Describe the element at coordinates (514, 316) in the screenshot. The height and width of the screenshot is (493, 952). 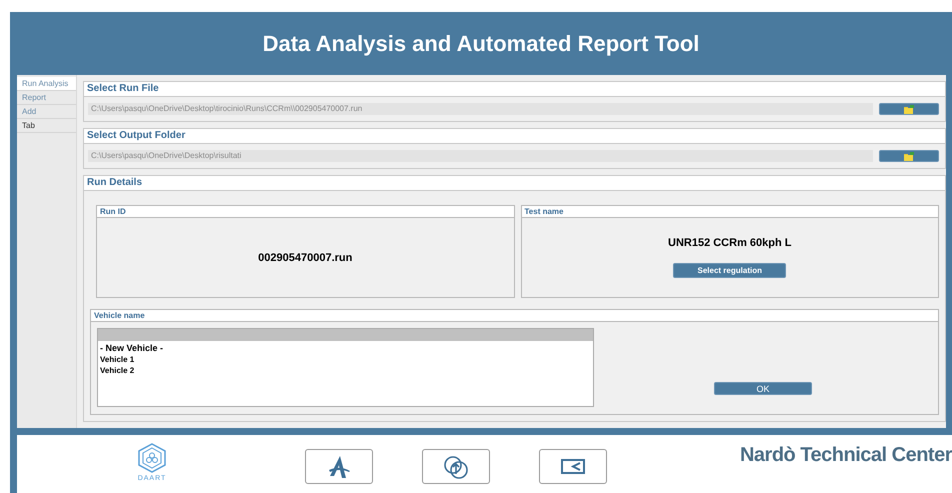
I see `group-title: Vehicle name` at that location.